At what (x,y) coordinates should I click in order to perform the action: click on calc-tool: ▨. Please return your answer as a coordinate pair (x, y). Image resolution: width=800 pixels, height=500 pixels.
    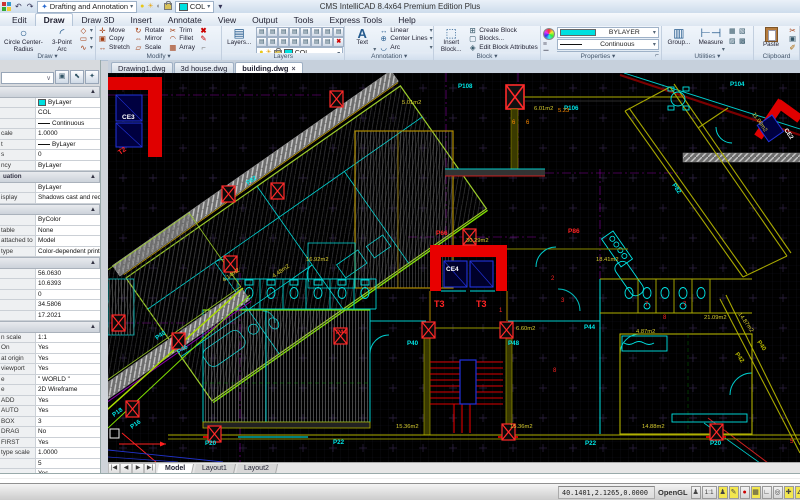
    Looking at the image, I should click on (732, 41).